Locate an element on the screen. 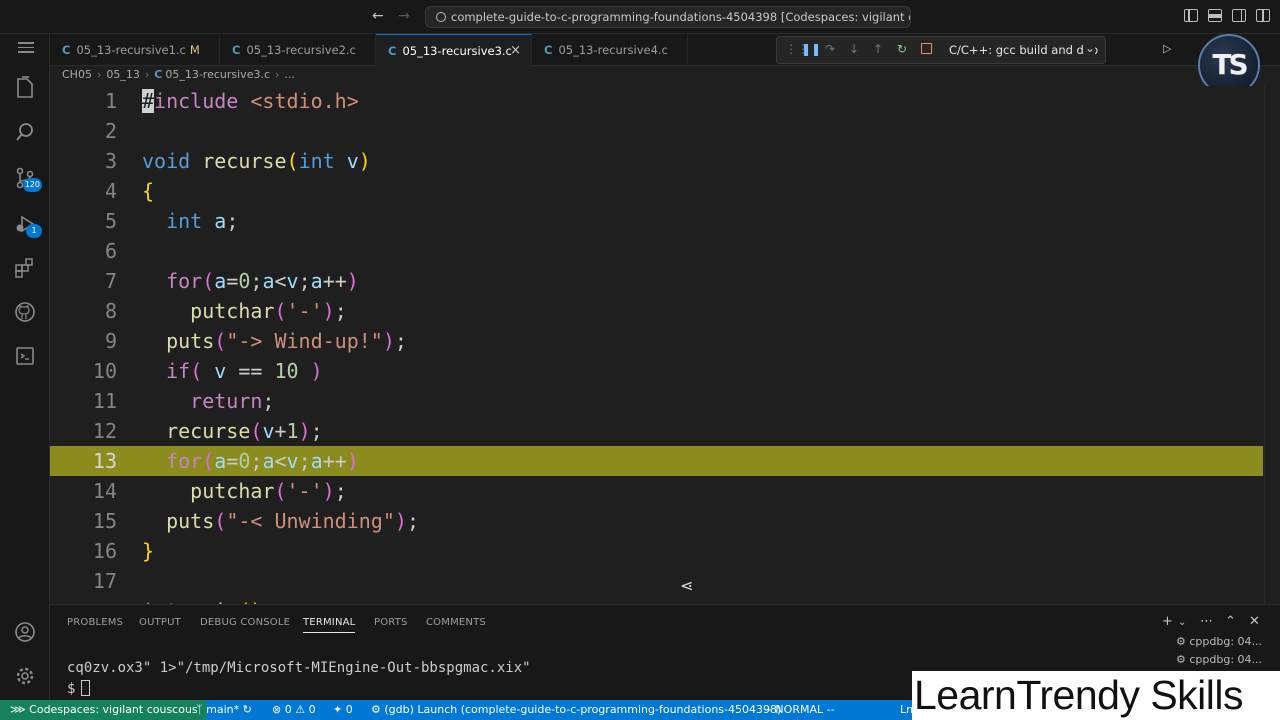 The image size is (1280, 720). code-line: int main() is located at coordinates (656, 600).